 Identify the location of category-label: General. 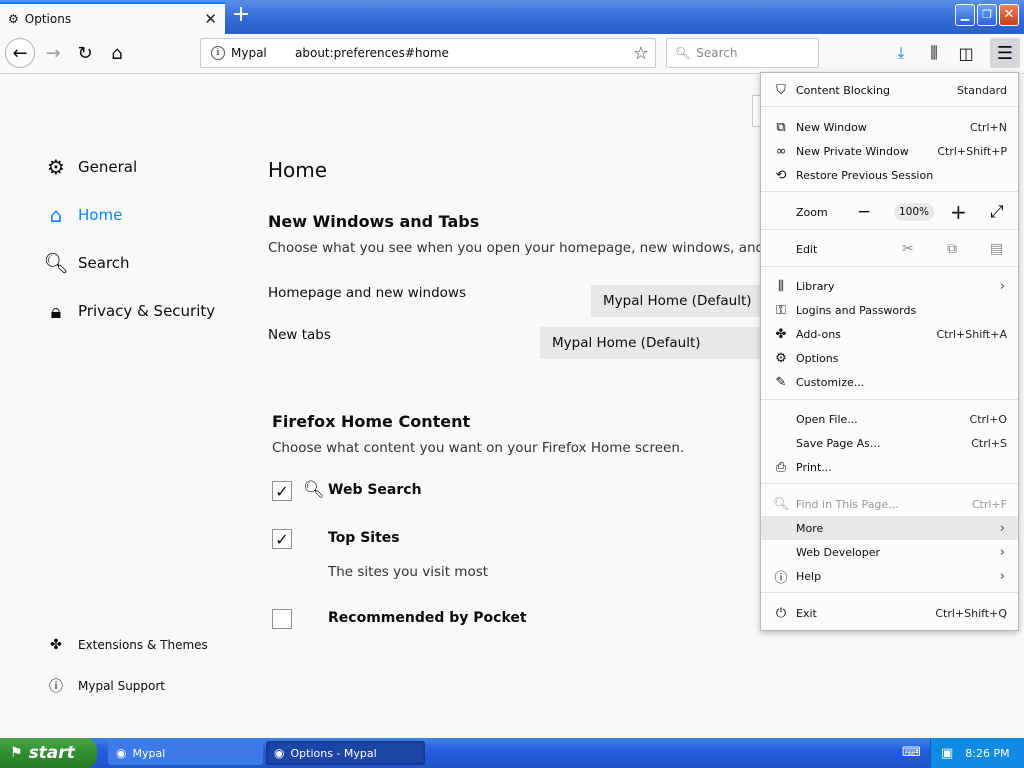
(108, 167).